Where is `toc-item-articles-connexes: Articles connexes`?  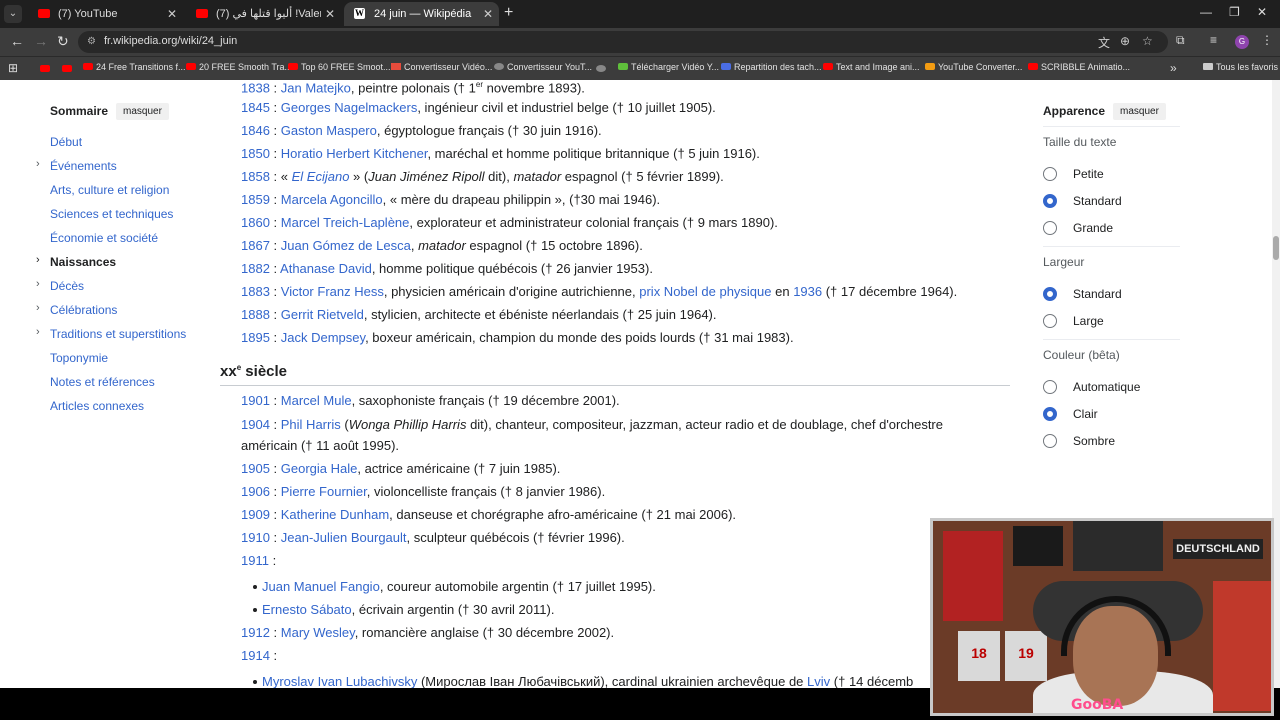 toc-item-articles-connexes: Articles connexes is located at coordinates (97, 406).